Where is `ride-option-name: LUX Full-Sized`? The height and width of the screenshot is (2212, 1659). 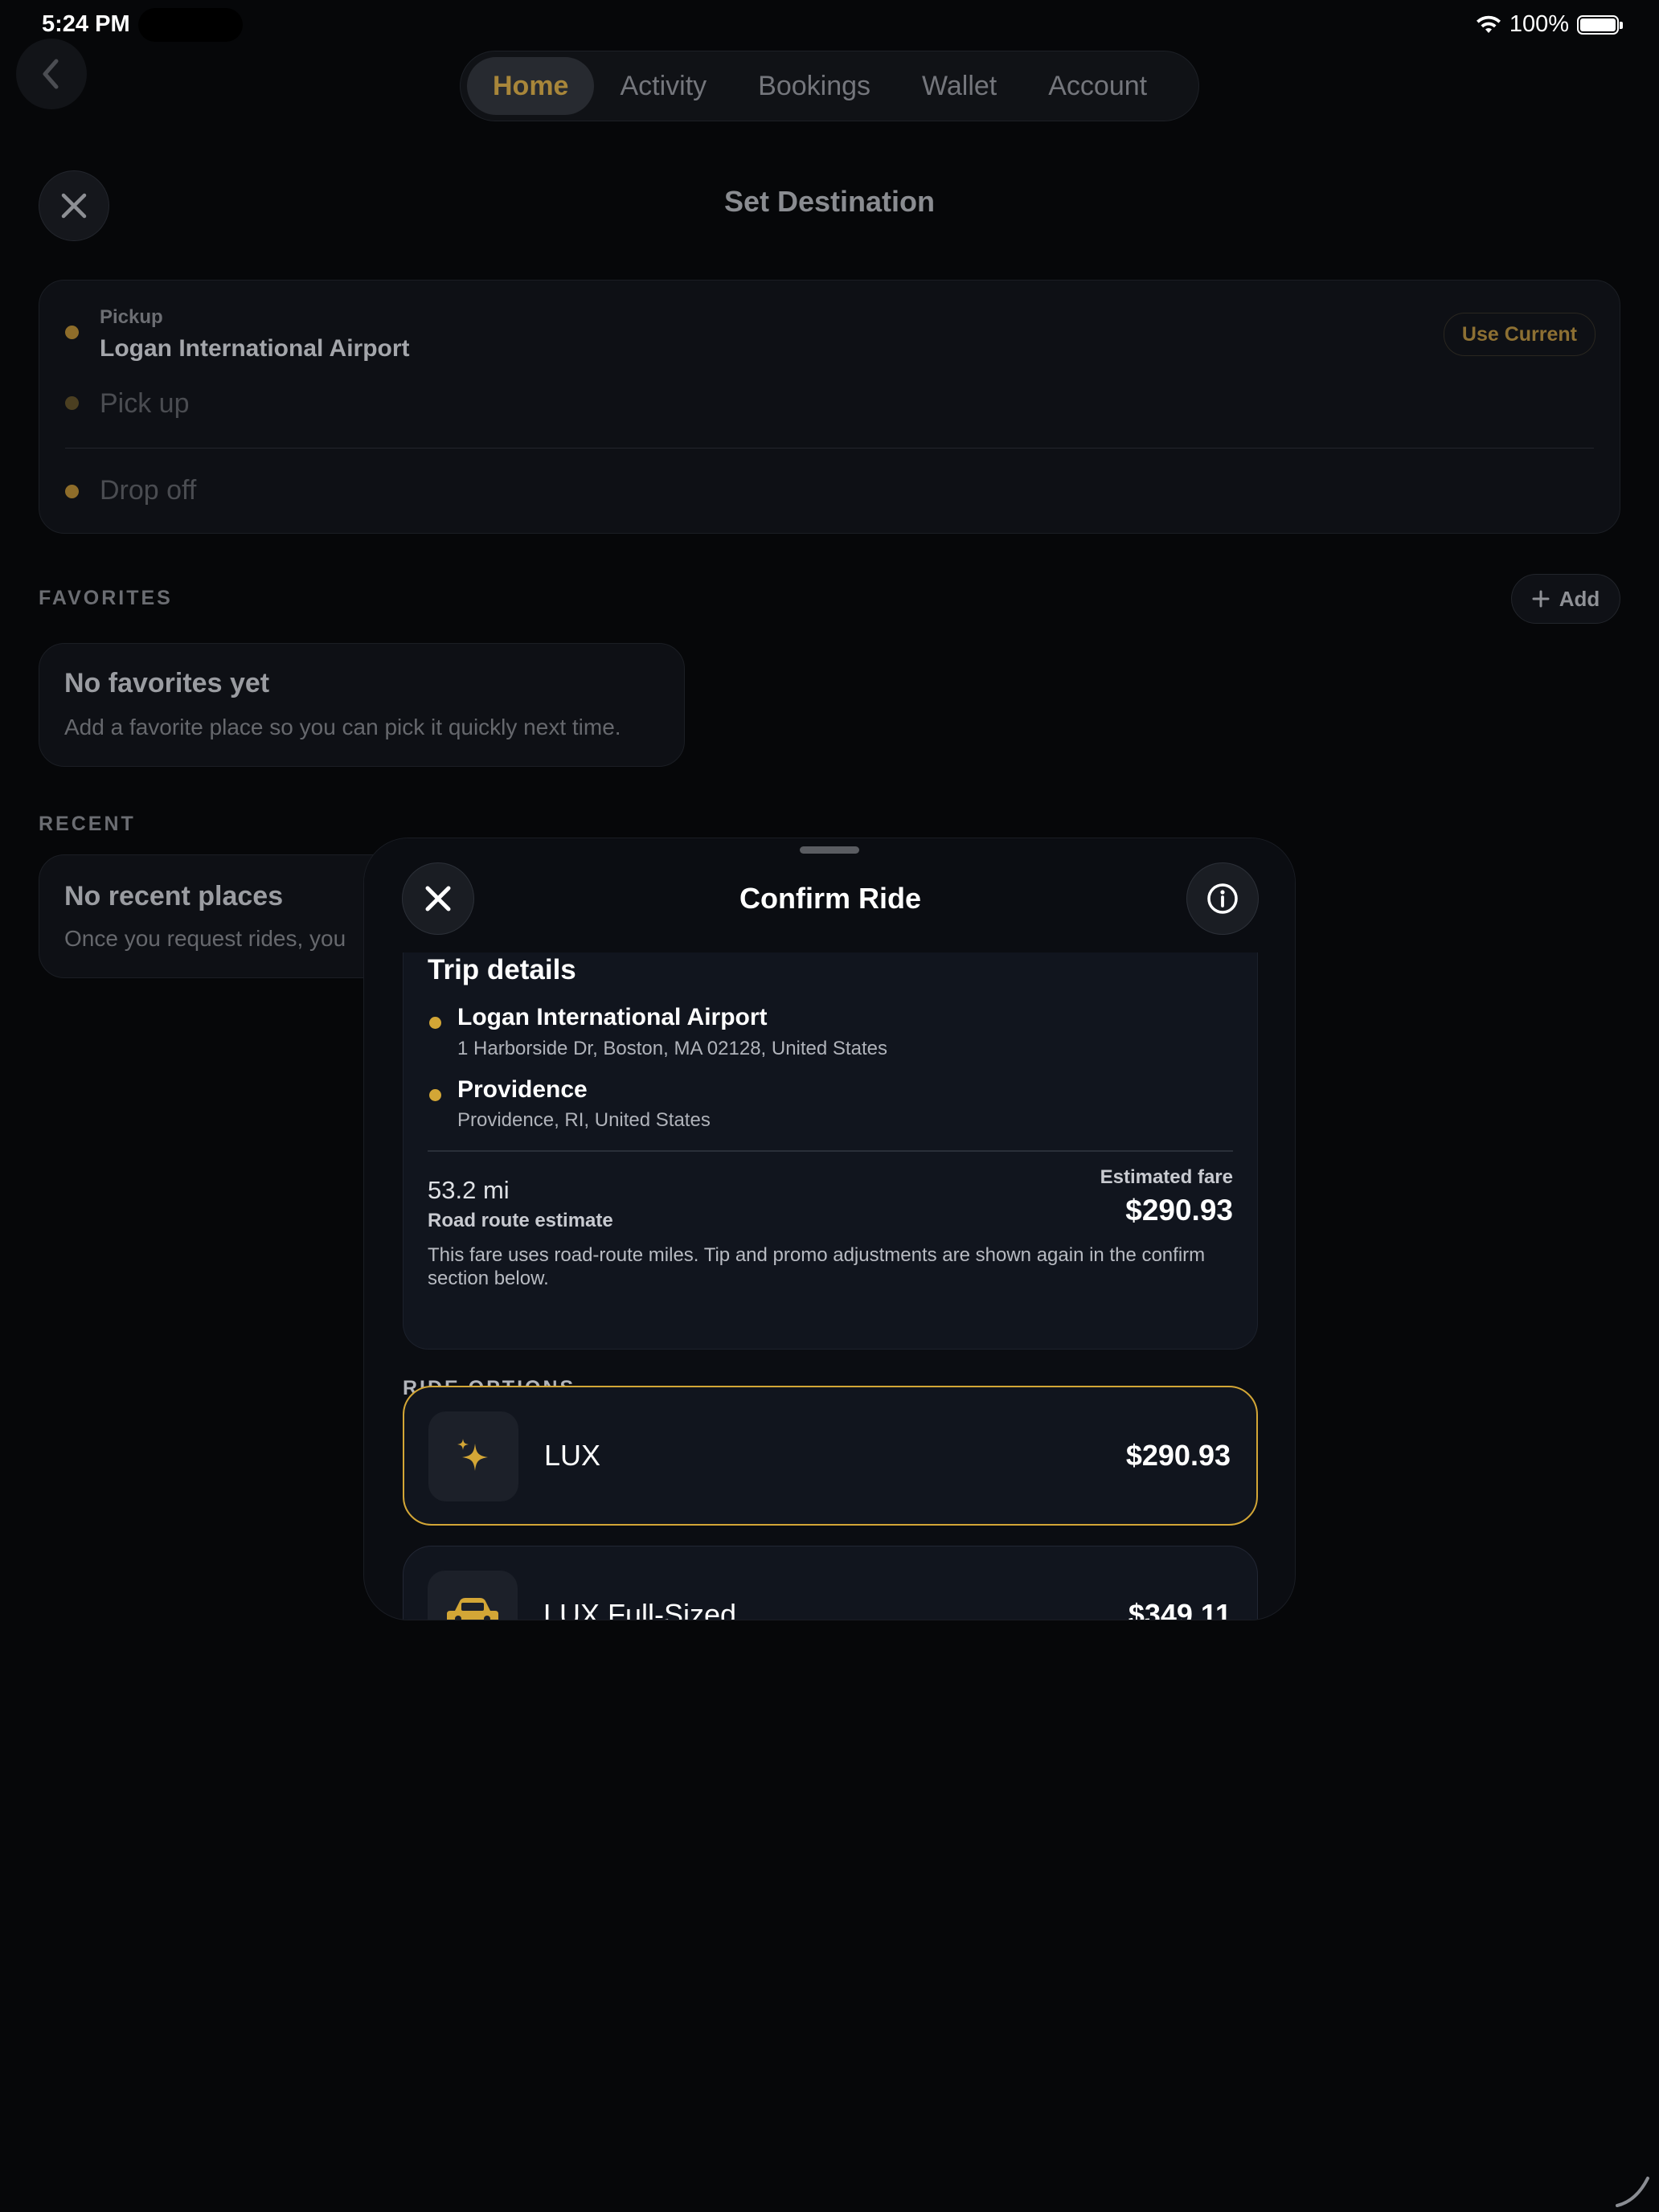
ride-option-name: LUX Full-Sized is located at coordinates (640, 1609).